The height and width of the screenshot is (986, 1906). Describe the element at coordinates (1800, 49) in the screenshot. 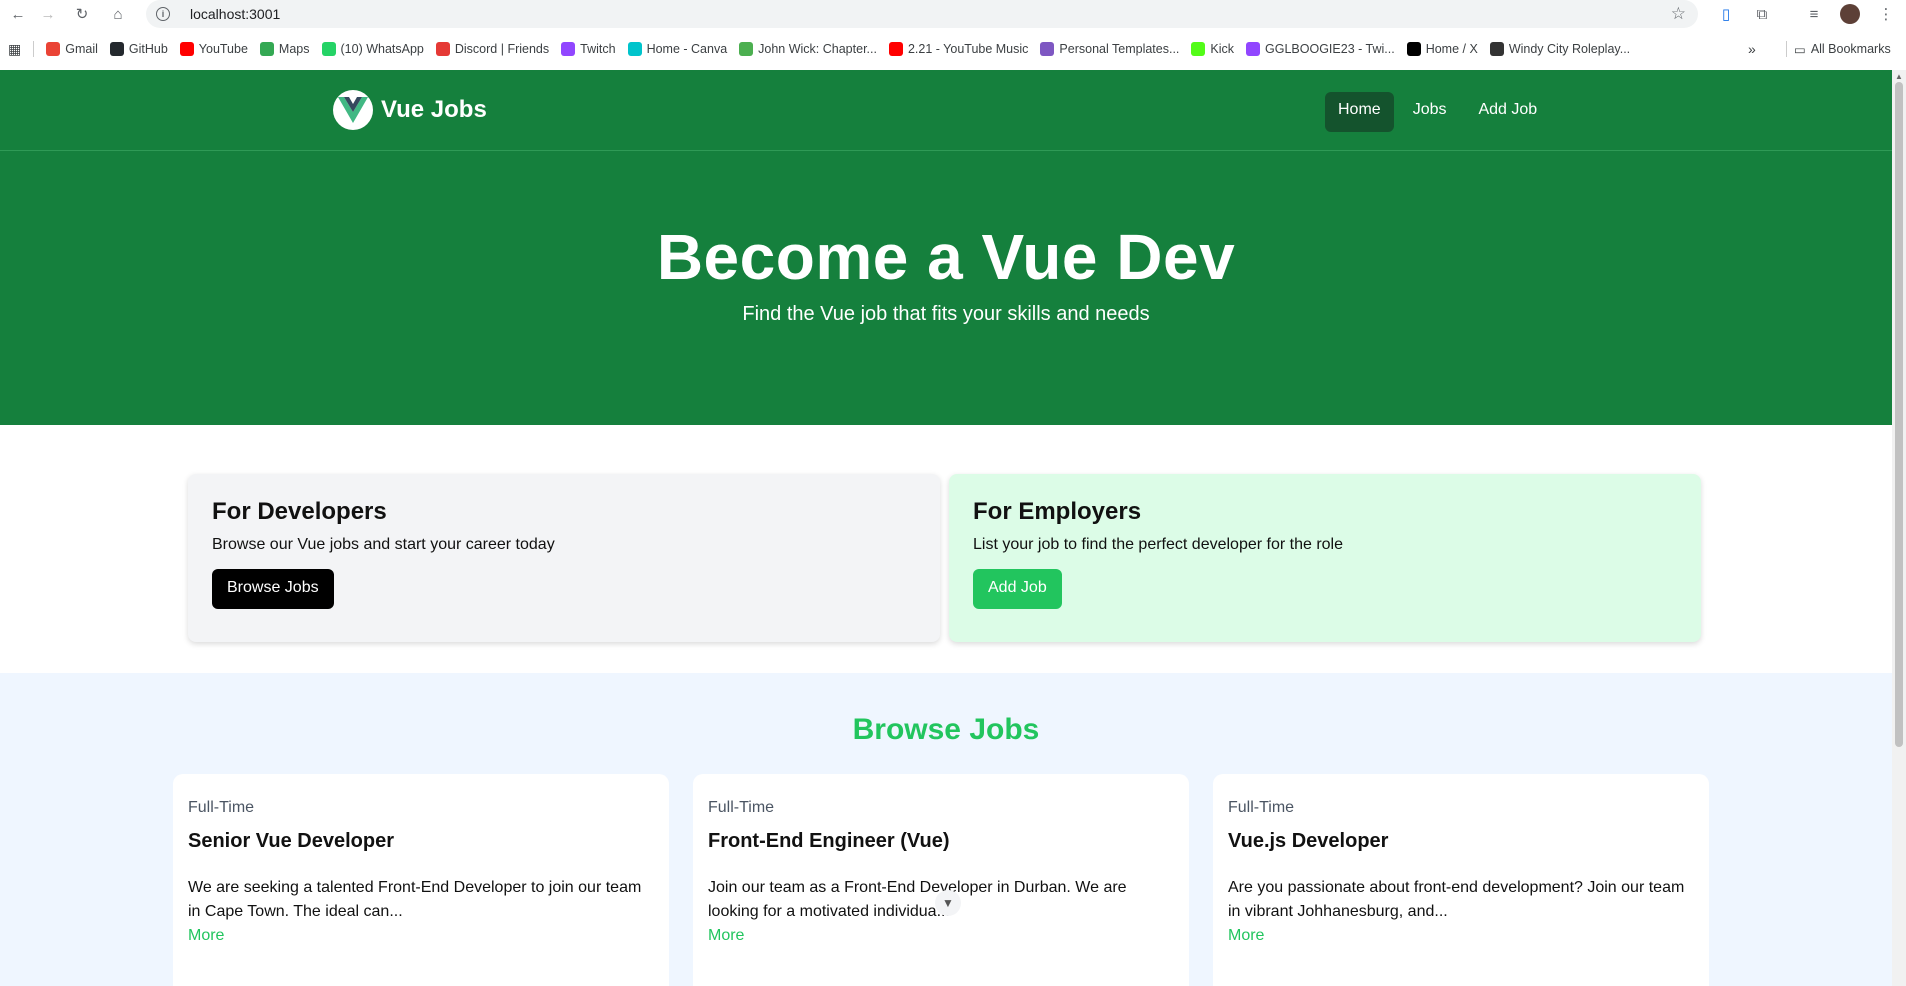

I see `folder-icon: ▭` at that location.